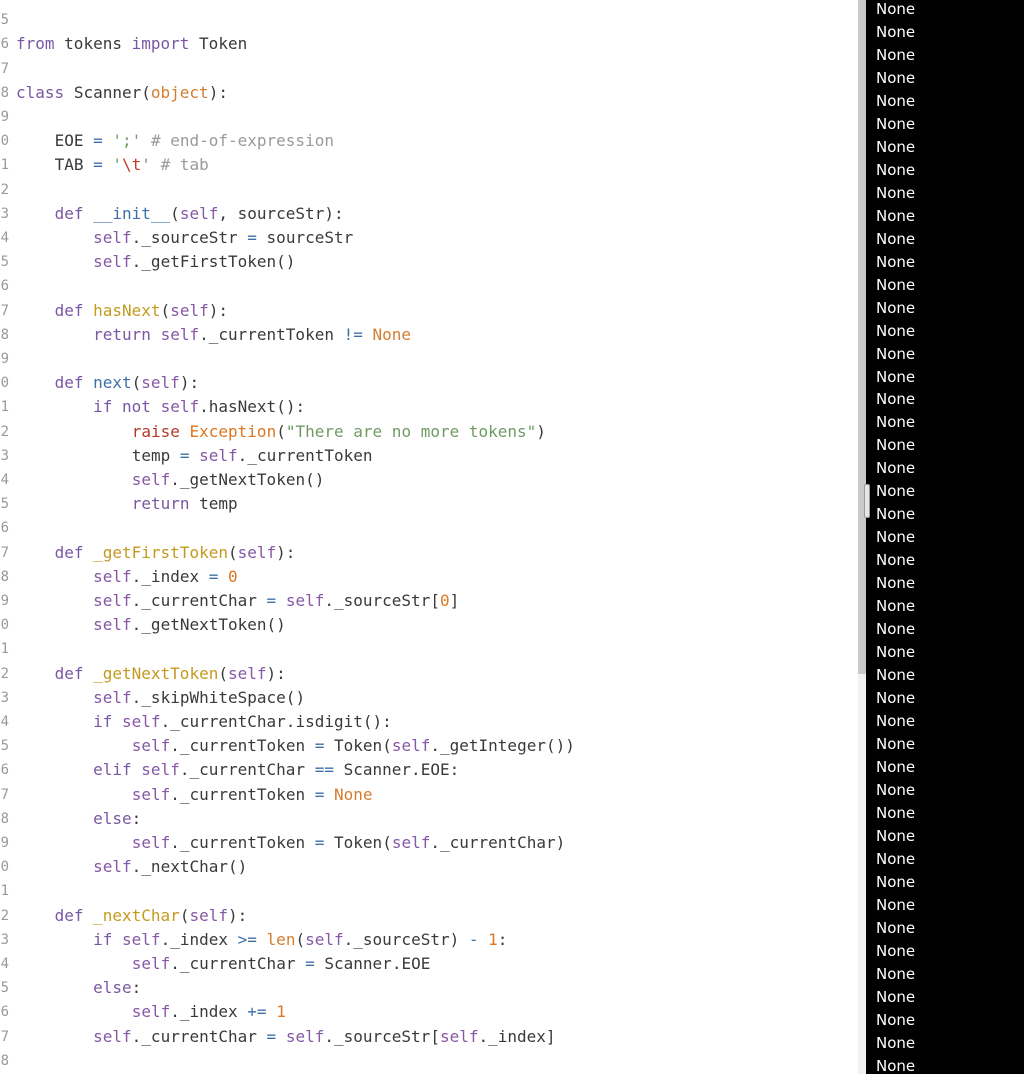 Image resolution: width=1024 pixels, height=1074 pixels. What do you see at coordinates (160, 698) in the screenshot?
I see `code-line: self._skipWhiteSpace()` at bounding box center [160, 698].